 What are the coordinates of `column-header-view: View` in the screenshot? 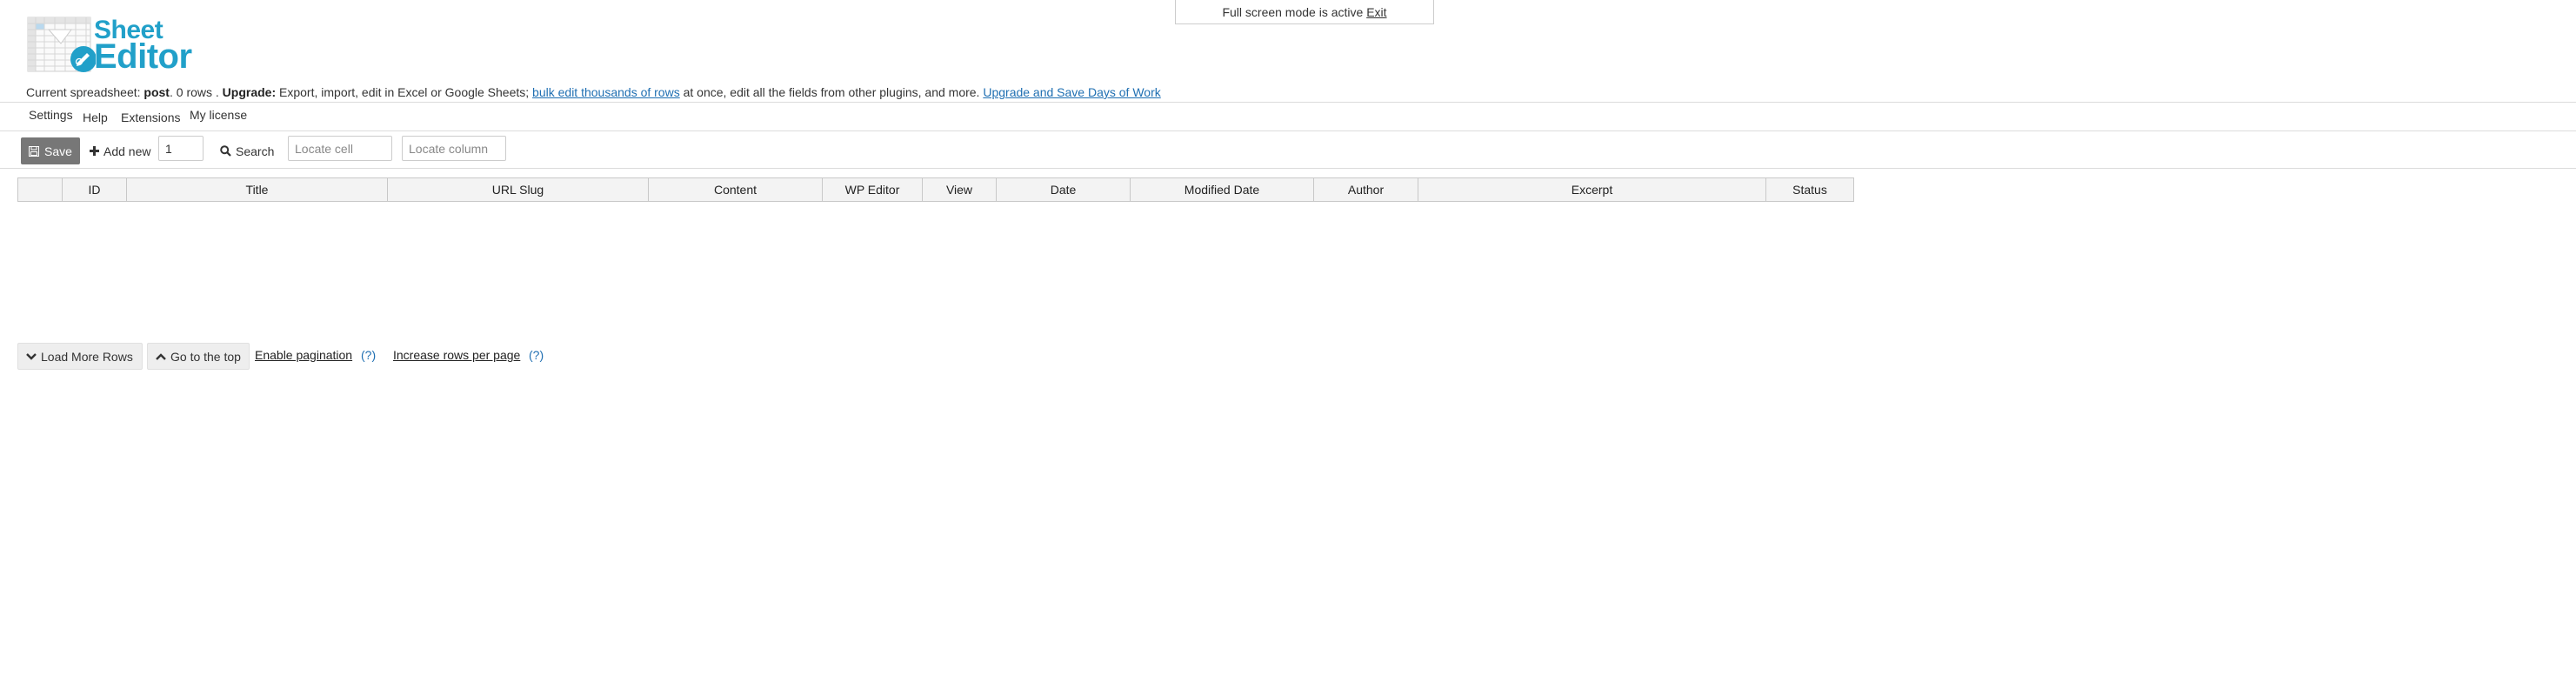 It's located at (960, 189).